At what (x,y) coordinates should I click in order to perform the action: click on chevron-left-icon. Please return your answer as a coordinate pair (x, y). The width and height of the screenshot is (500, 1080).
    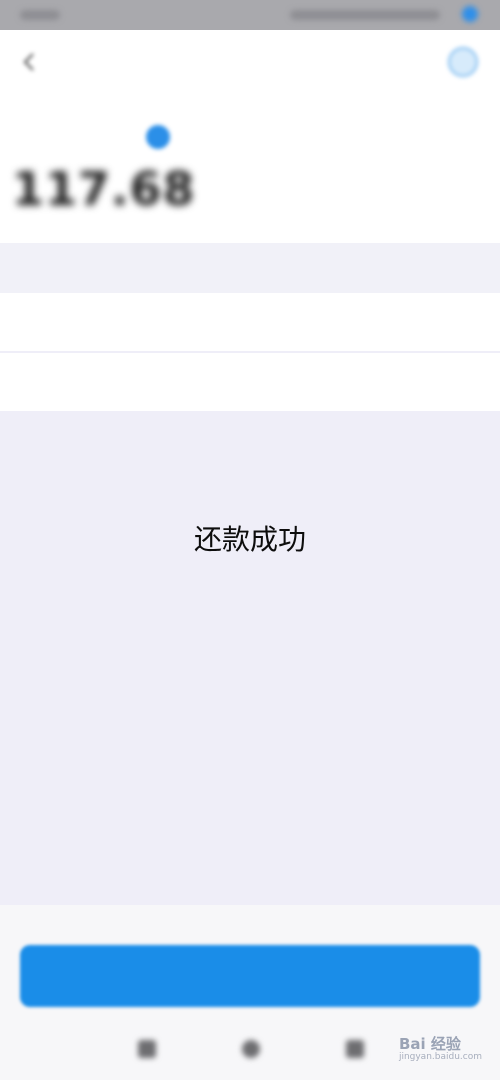
    Looking at the image, I should click on (30, 62).